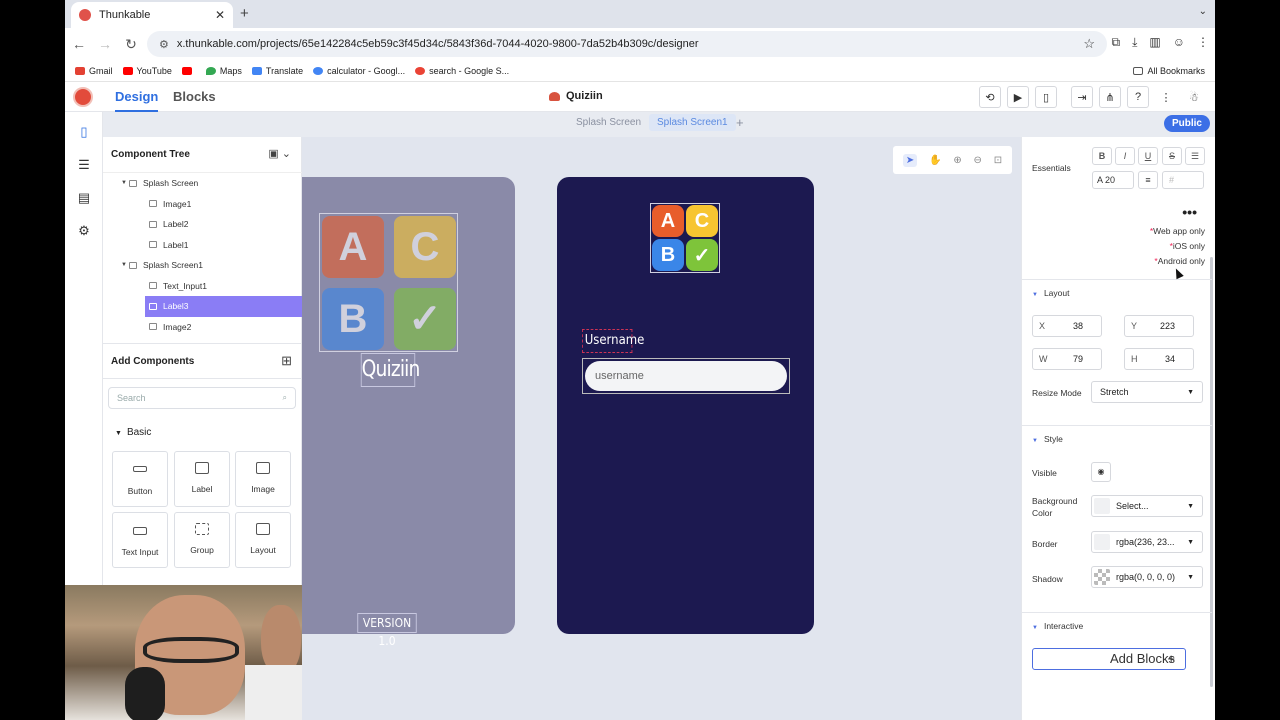 The height and width of the screenshot is (720, 1280). I want to click on tree-item-image1: Image1, so click(202, 204).